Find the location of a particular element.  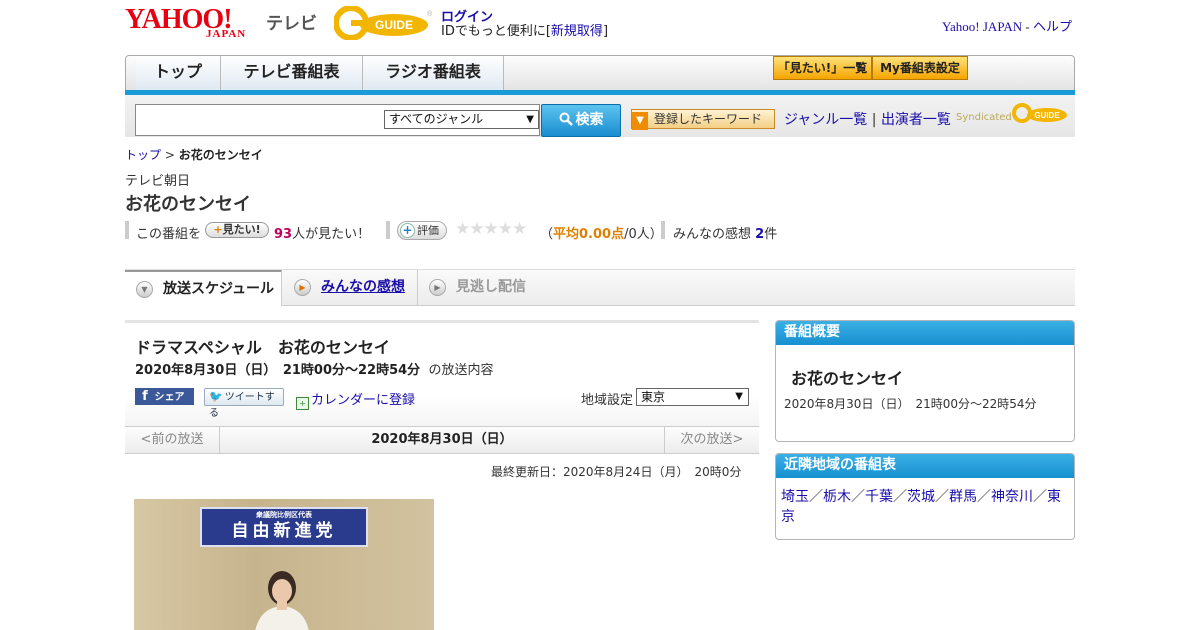

overview-header: 番組概要 is located at coordinates (925, 333).